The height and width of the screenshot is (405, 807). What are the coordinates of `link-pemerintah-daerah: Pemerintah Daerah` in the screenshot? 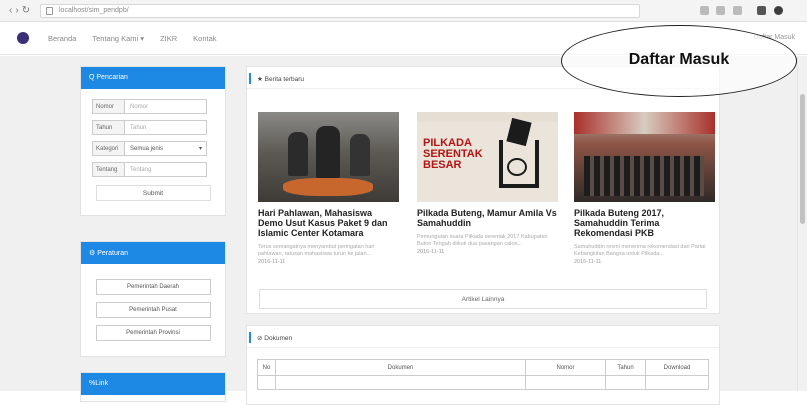 It's located at (153, 287).